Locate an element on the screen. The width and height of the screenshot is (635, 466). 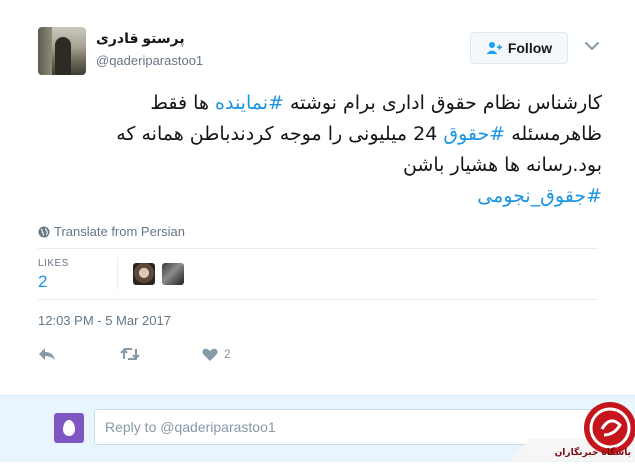
tweet-line-3: بود.رسانه ها هشیار باشن is located at coordinates (502, 165).